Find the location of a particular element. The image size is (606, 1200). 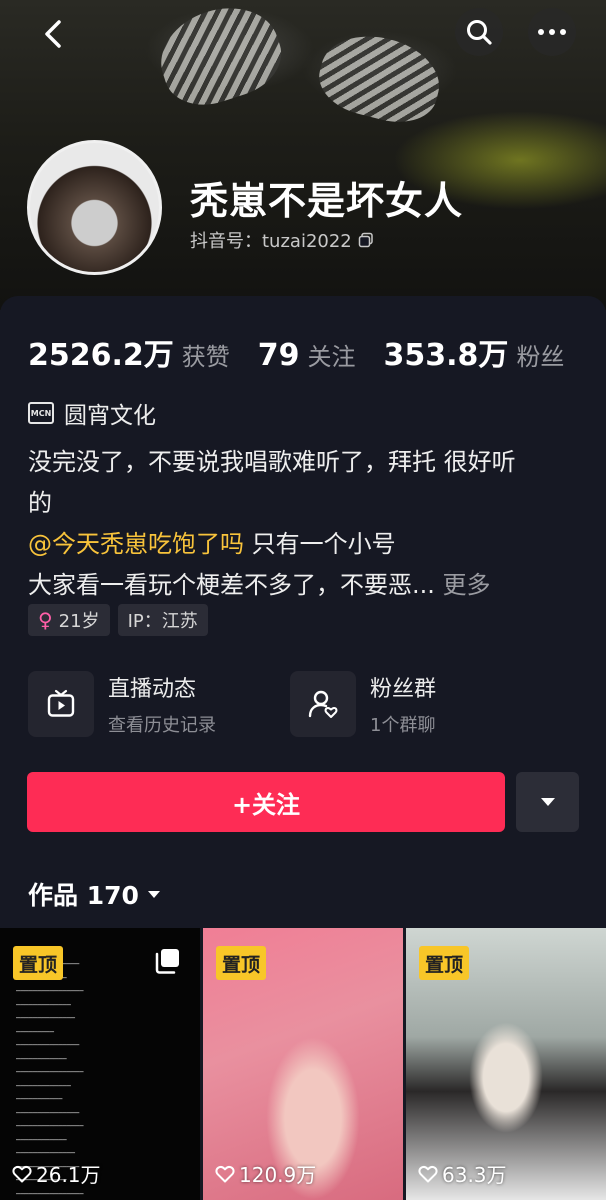

video-thumbnail: 置顶 120.9万 is located at coordinates (303, 1064).